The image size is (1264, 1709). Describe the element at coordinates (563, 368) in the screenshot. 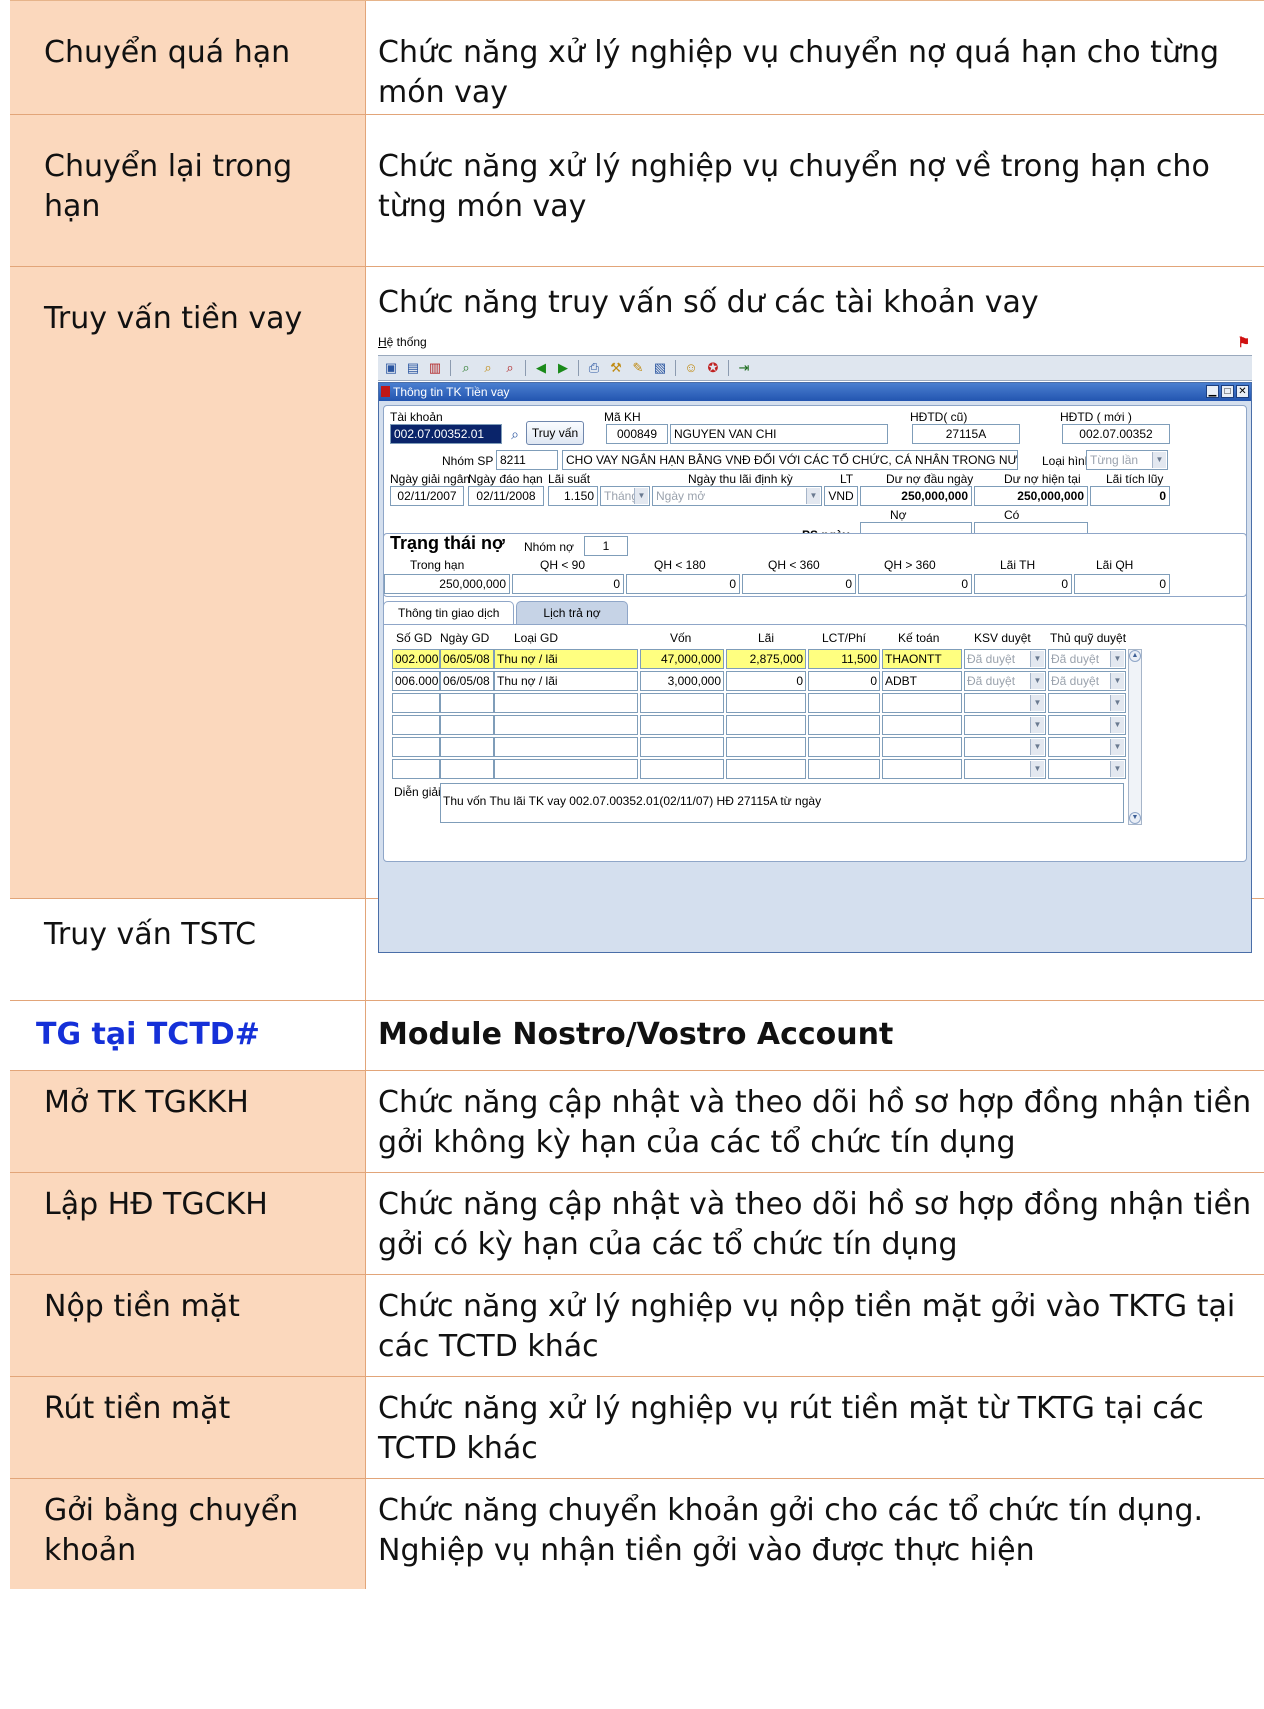

I see `next-icon: ▶` at that location.